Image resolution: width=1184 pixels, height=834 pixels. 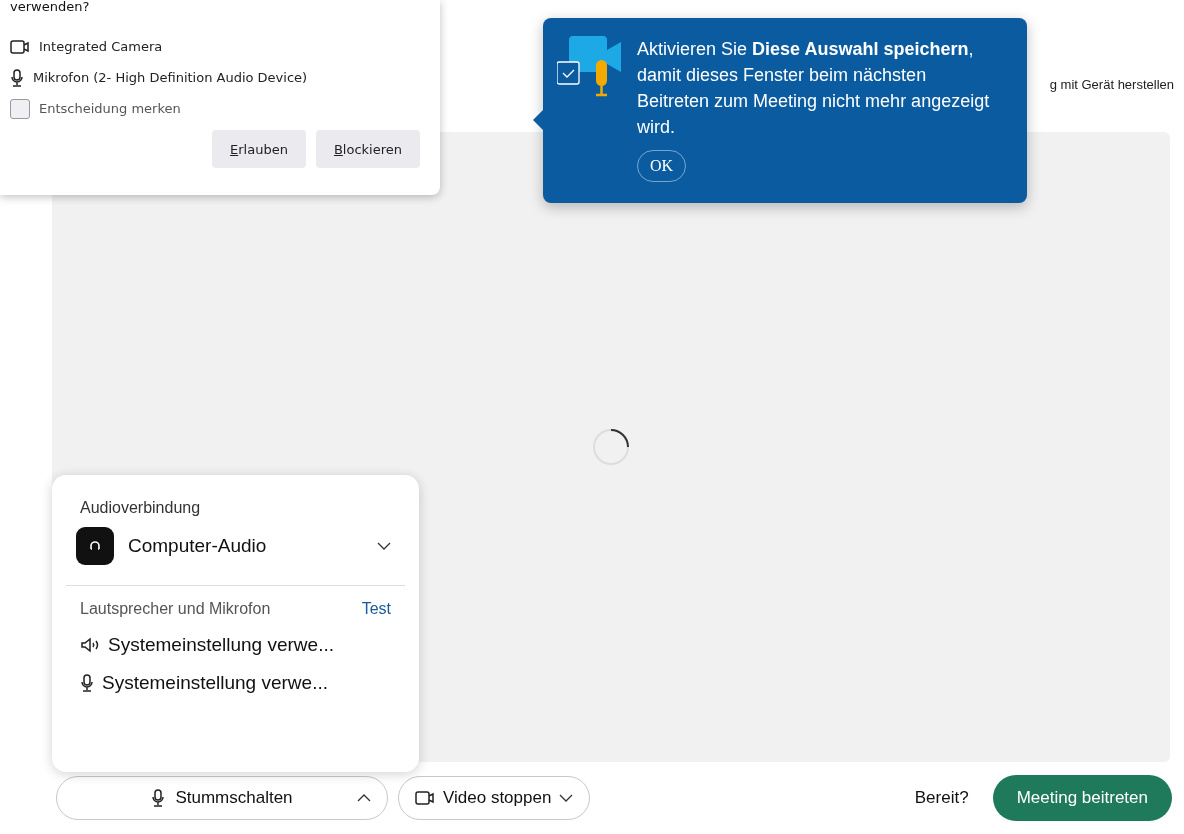 I want to click on video-button: Video stoppen, so click(x=494, y=798).